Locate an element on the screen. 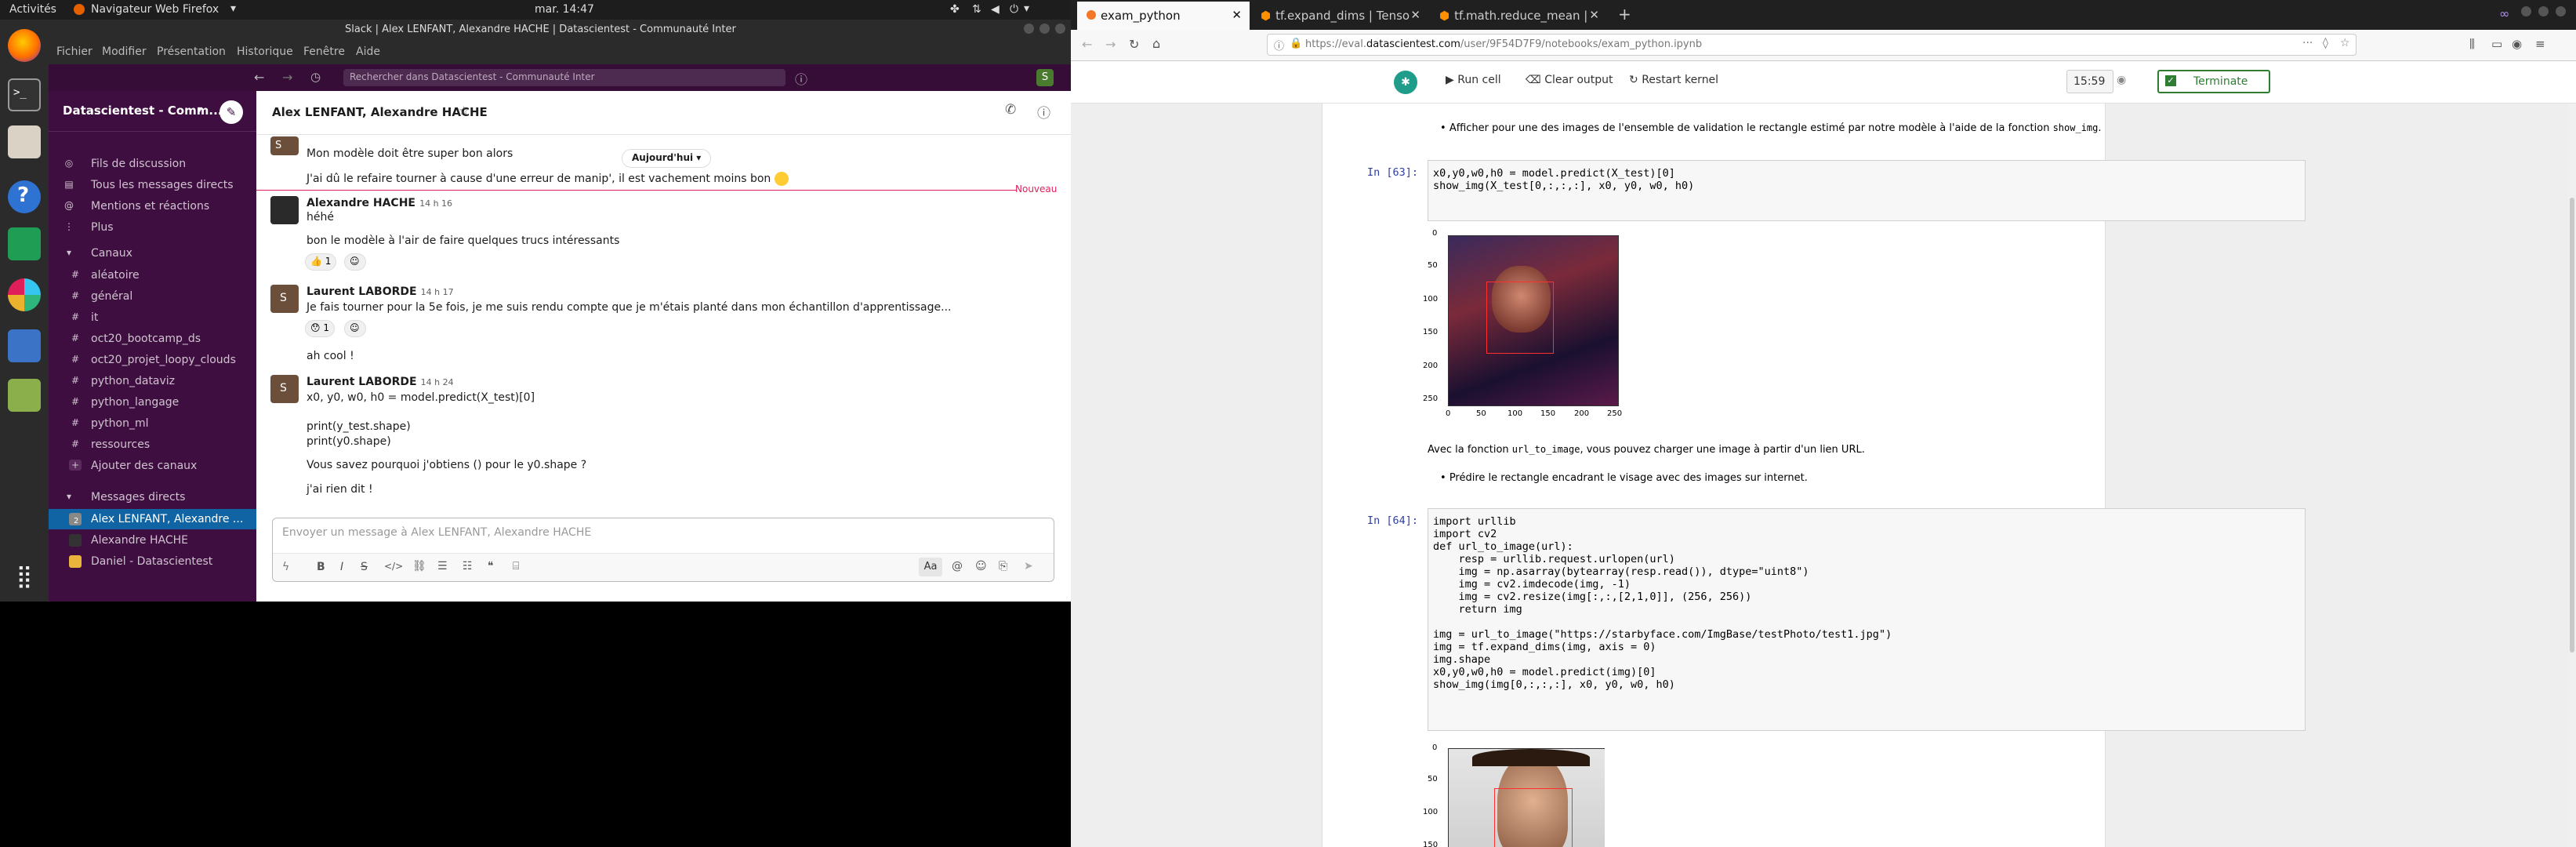 The width and height of the screenshot is (2576, 847). text-editor-dock-icon is located at coordinates (24, 345).